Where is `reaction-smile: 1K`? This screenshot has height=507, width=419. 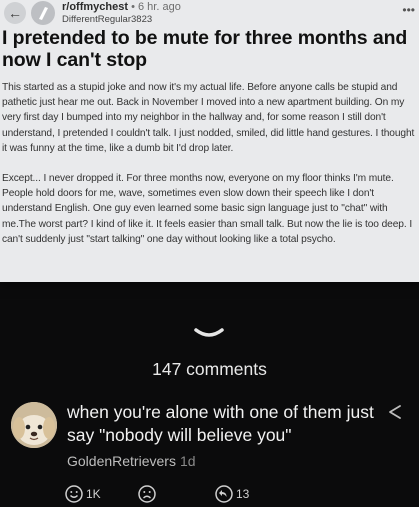
reaction-smile: 1K is located at coordinates (82, 495).